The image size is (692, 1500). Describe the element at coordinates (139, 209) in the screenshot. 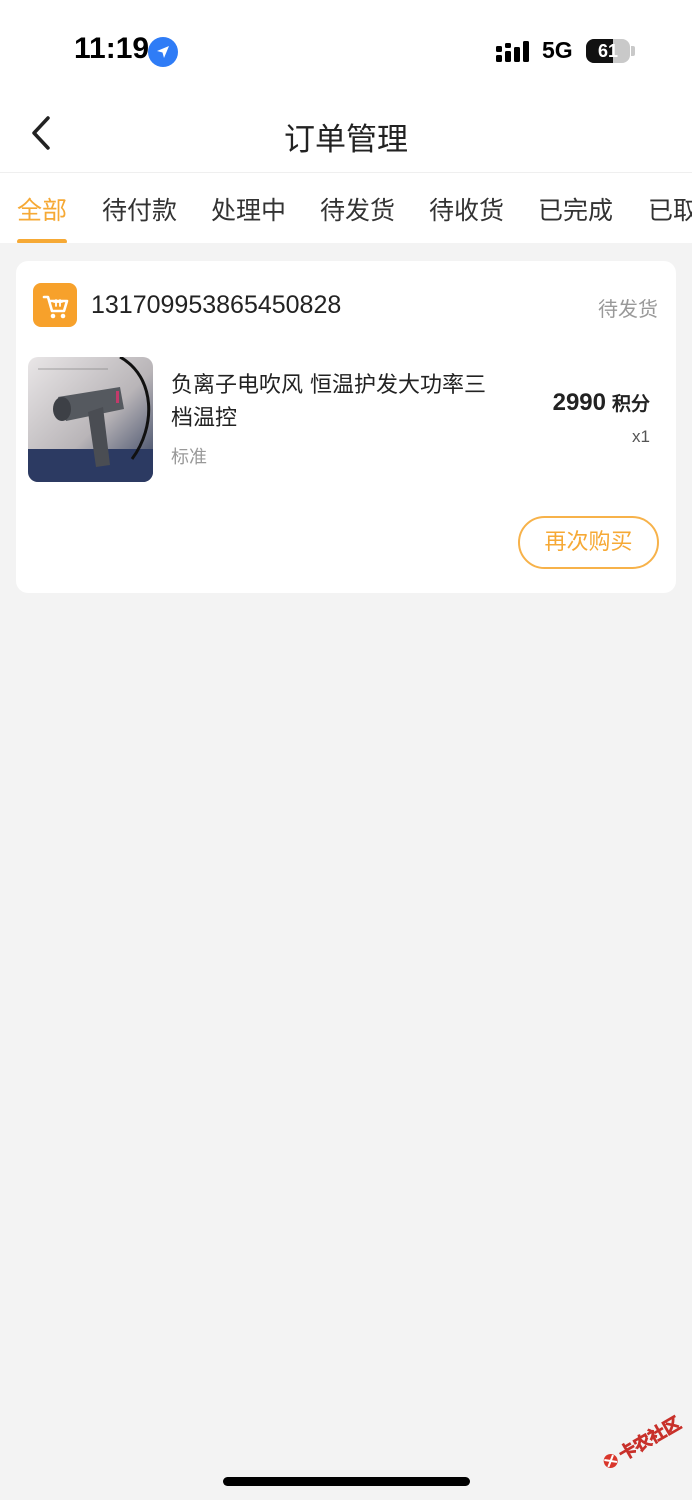

I see `tab-pending-payment: 待付款` at that location.